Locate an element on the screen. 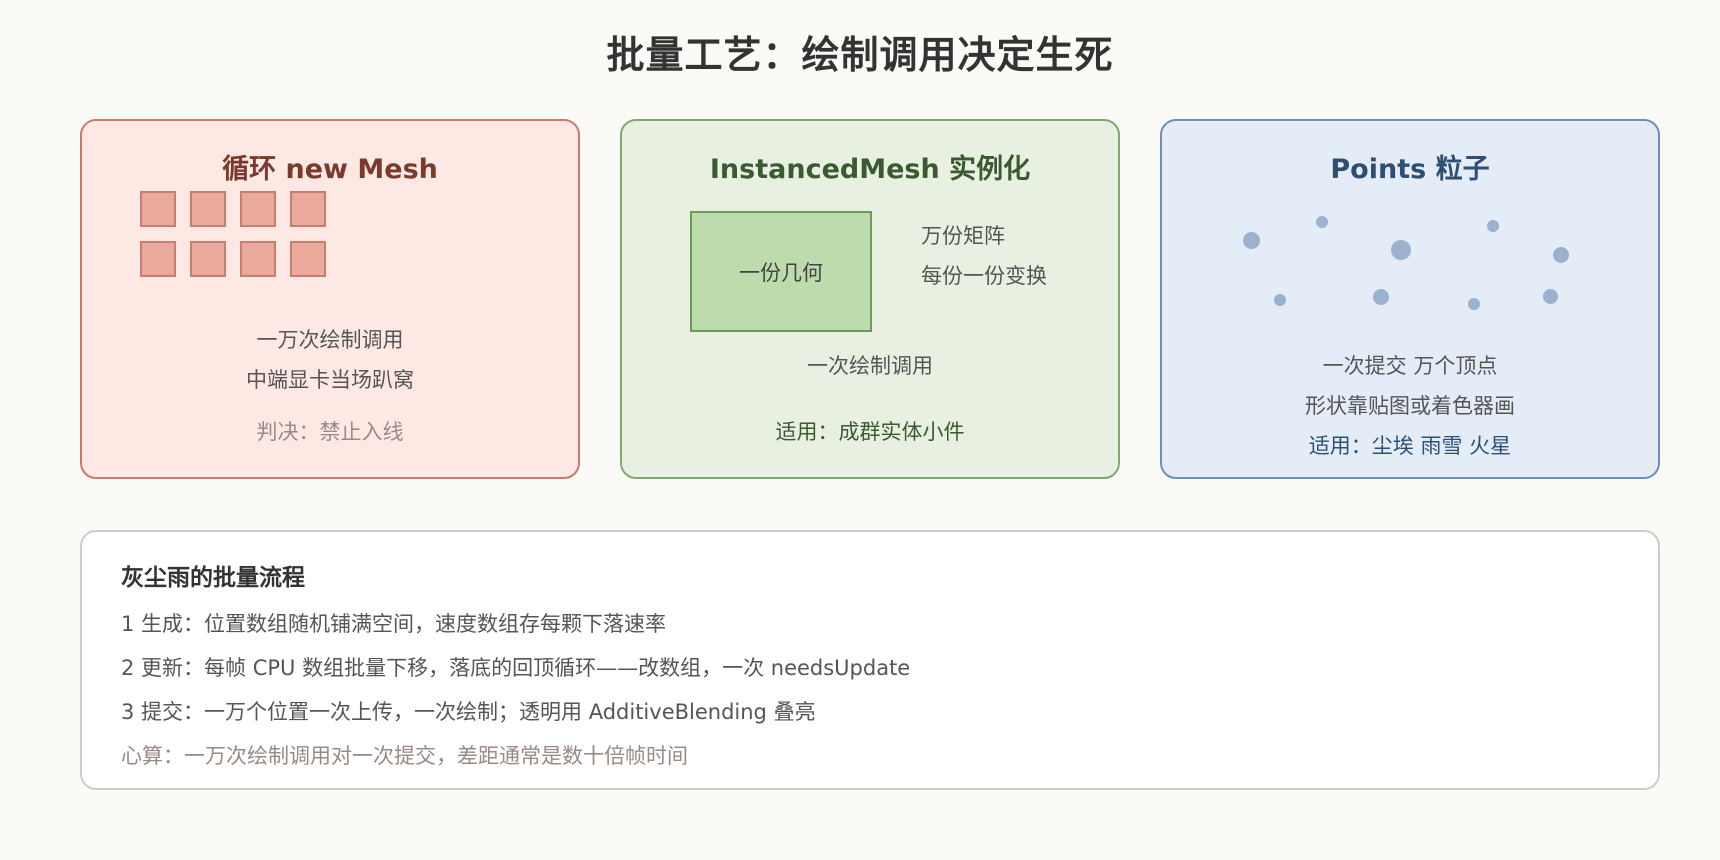  flow-note: 心算：一万次绘制调用对一次提交，差距通常是数十倍帧时间 is located at coordinates (404, 756).